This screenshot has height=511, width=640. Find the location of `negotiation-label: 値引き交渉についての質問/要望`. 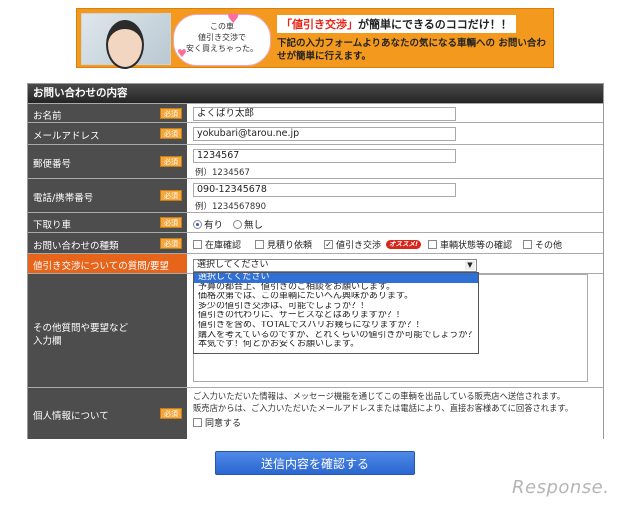

negotiation-label: 値引き交渉についての質問/要望 is located at coordinates (107, 264).